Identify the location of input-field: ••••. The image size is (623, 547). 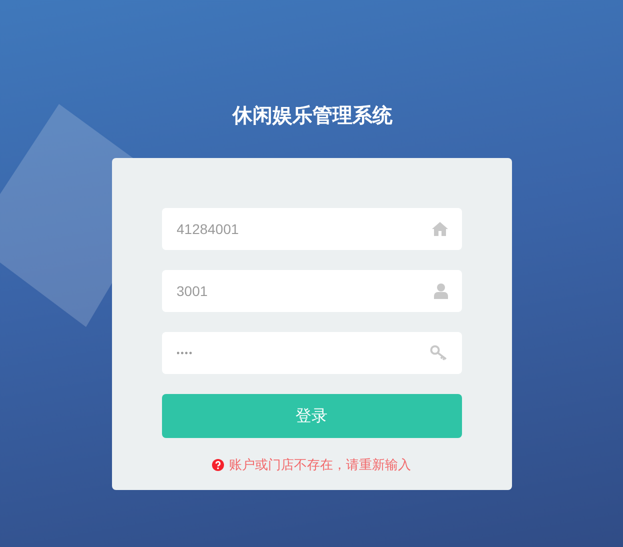
(312, 353).